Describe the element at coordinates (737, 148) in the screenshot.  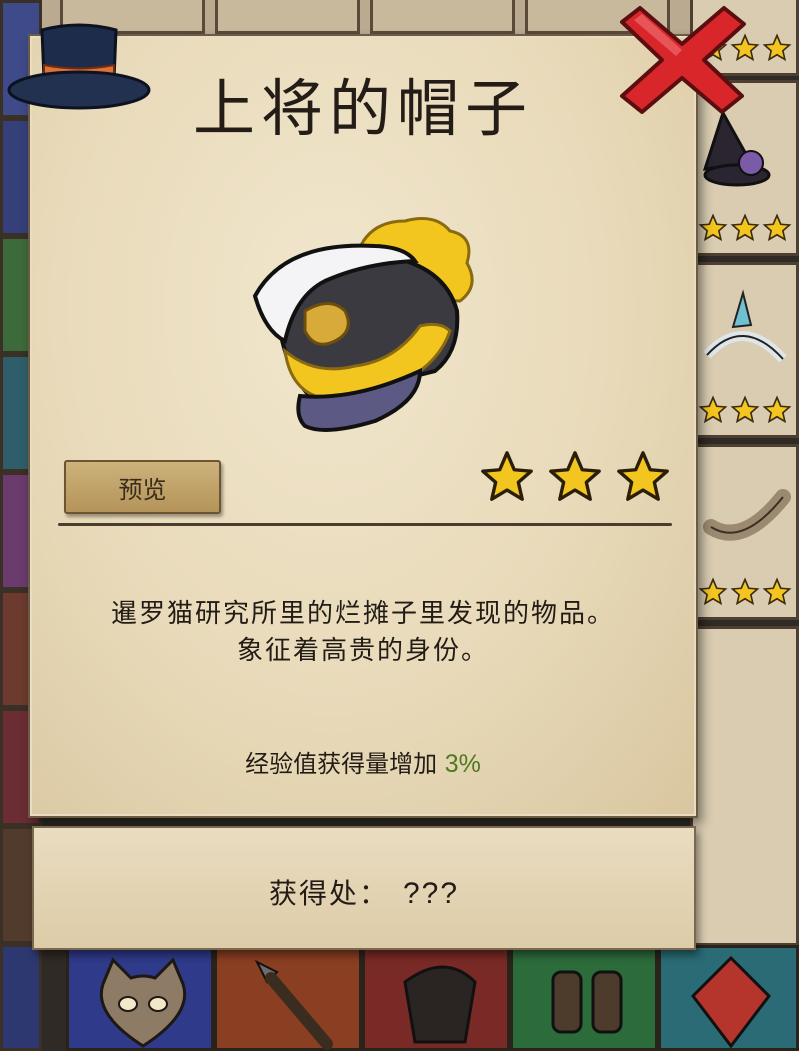
I see `witch-hat-icon` at that location.